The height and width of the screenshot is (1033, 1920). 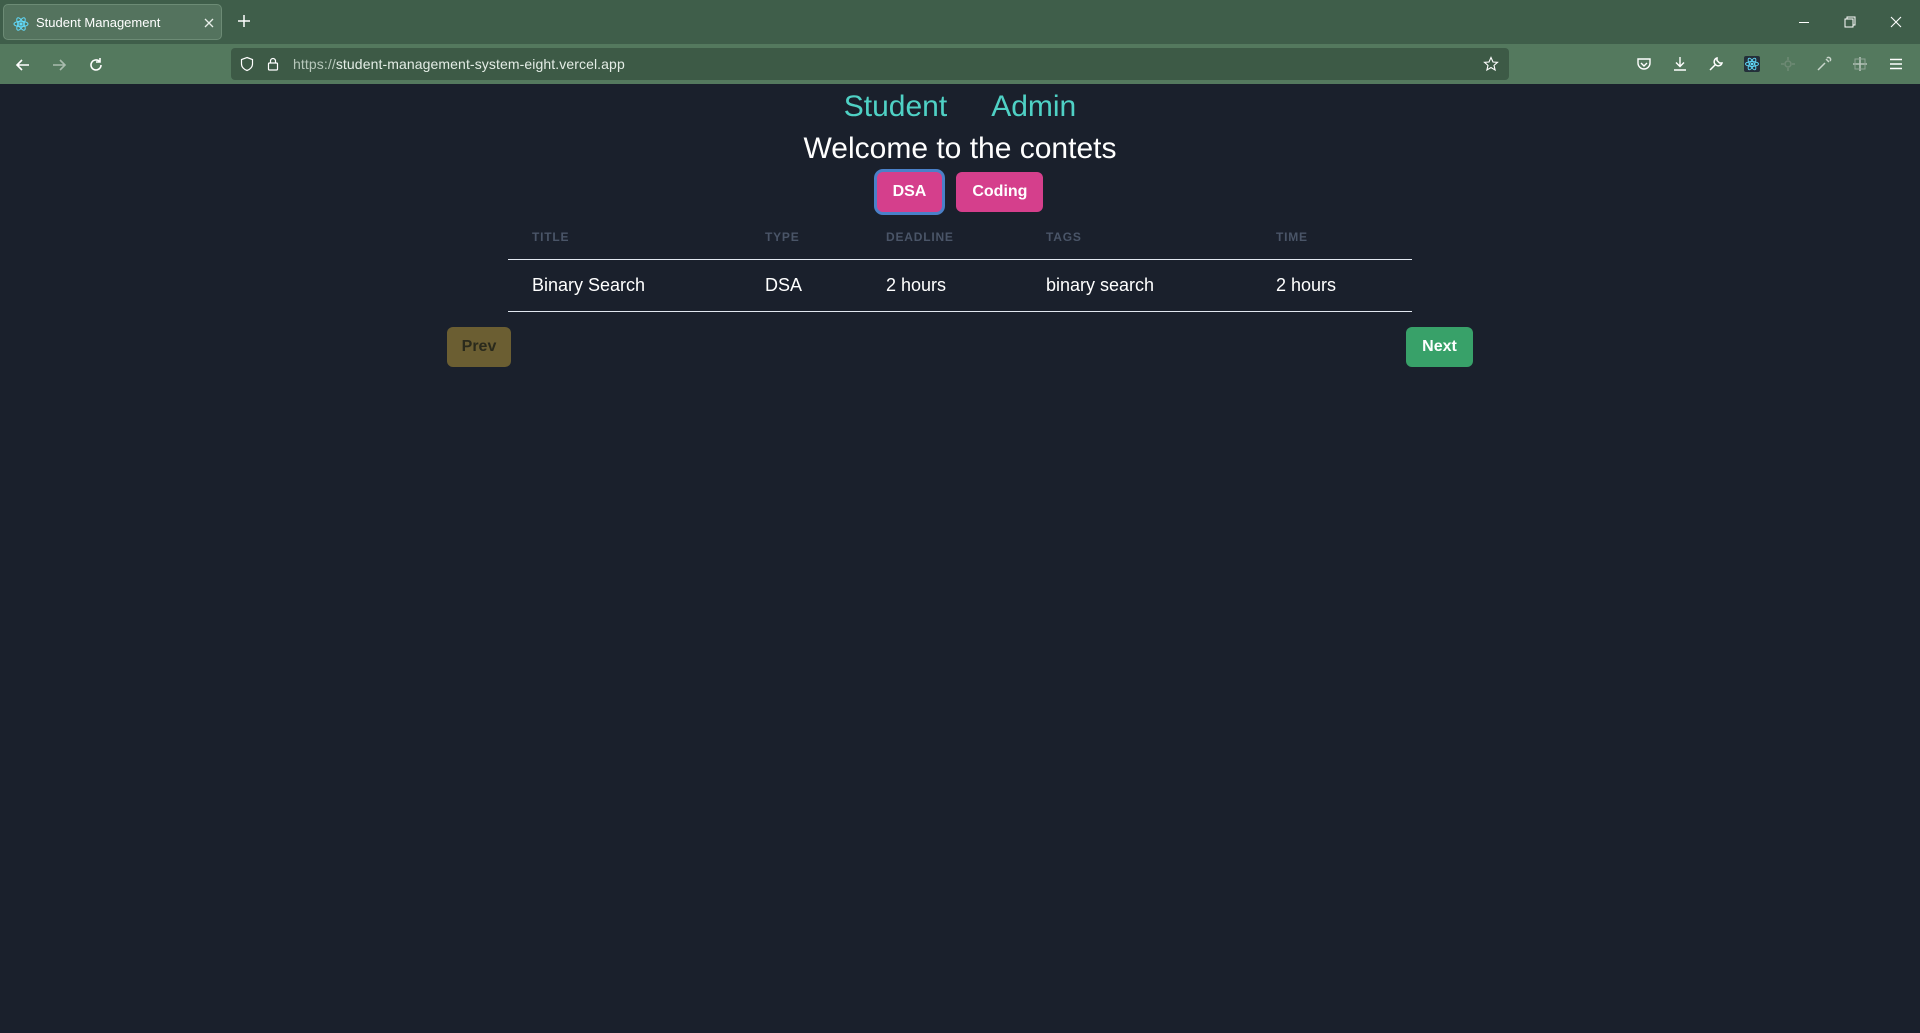 What do you see at coordinates (1860, 64) in the screenshot?
I see `grid-extension-icon` at bounding box center [1860, 64].